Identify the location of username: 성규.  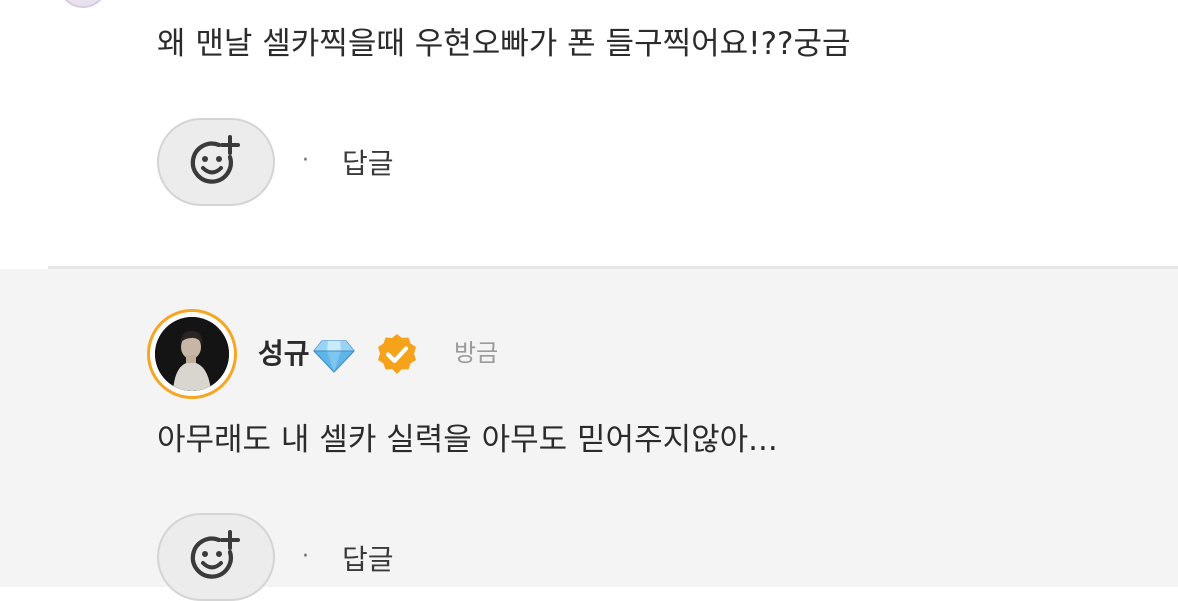
(284, 354).